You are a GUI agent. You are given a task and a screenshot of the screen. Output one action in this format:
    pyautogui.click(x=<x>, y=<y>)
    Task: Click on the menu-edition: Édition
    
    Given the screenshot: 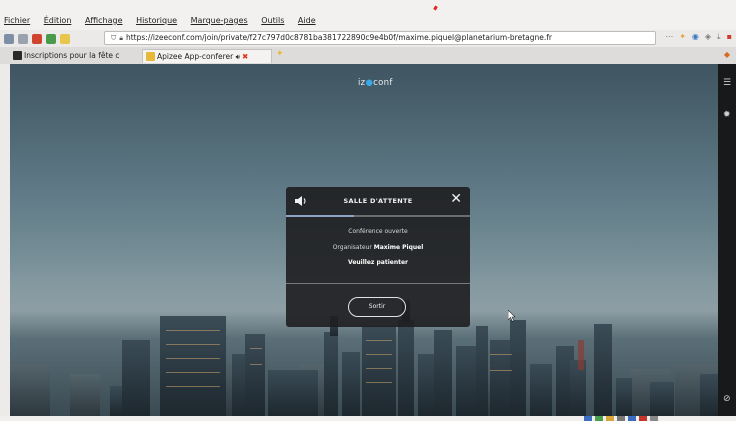 What is the action you would take?
    pyautogui.click(x=58, y=20)
    